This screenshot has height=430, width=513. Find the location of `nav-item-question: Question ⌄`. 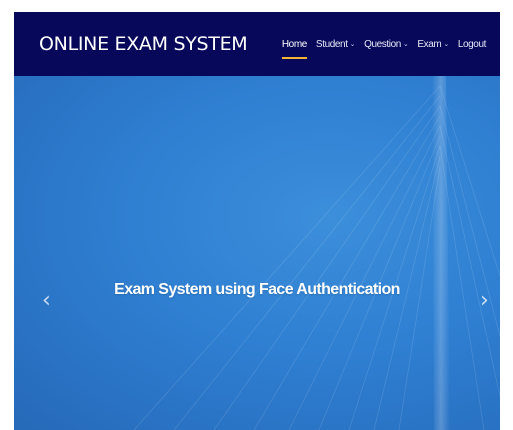

nav-item-question: Question ⌄ is located at coordinates (386, 44).